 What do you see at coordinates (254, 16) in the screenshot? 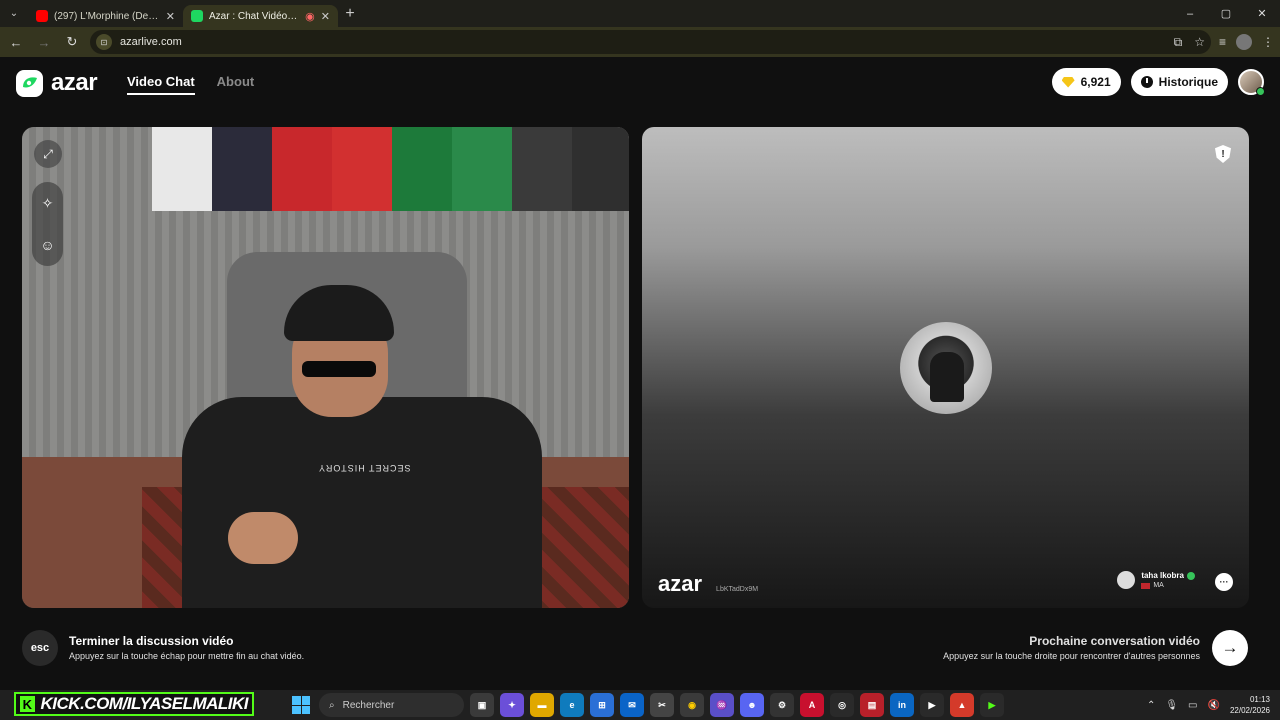
I see `tab-title: Azar : Chat Vidéo avec de n` at bounding box center [254, 16].